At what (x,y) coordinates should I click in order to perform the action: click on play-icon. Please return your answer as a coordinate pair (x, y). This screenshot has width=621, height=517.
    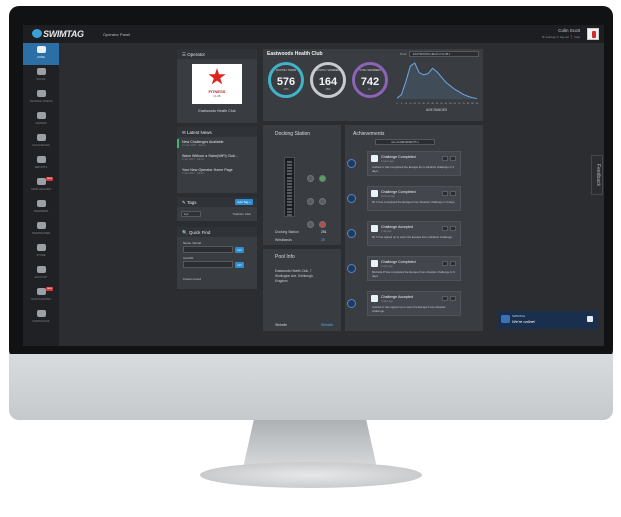
    Looking at the image, I should click on (41, 93).